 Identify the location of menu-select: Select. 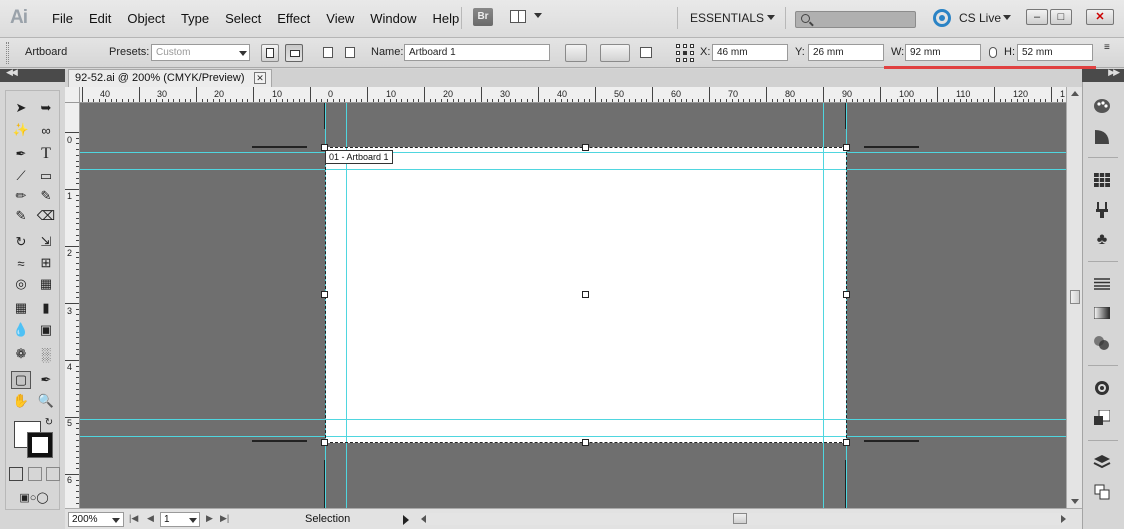
(243, 18).